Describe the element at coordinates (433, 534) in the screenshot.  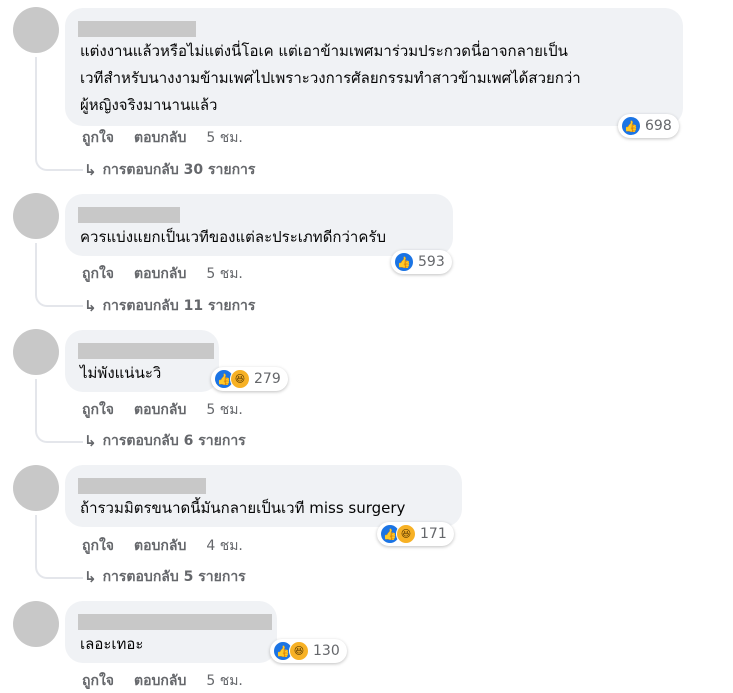
I see `reaction-count: 171` at that location.